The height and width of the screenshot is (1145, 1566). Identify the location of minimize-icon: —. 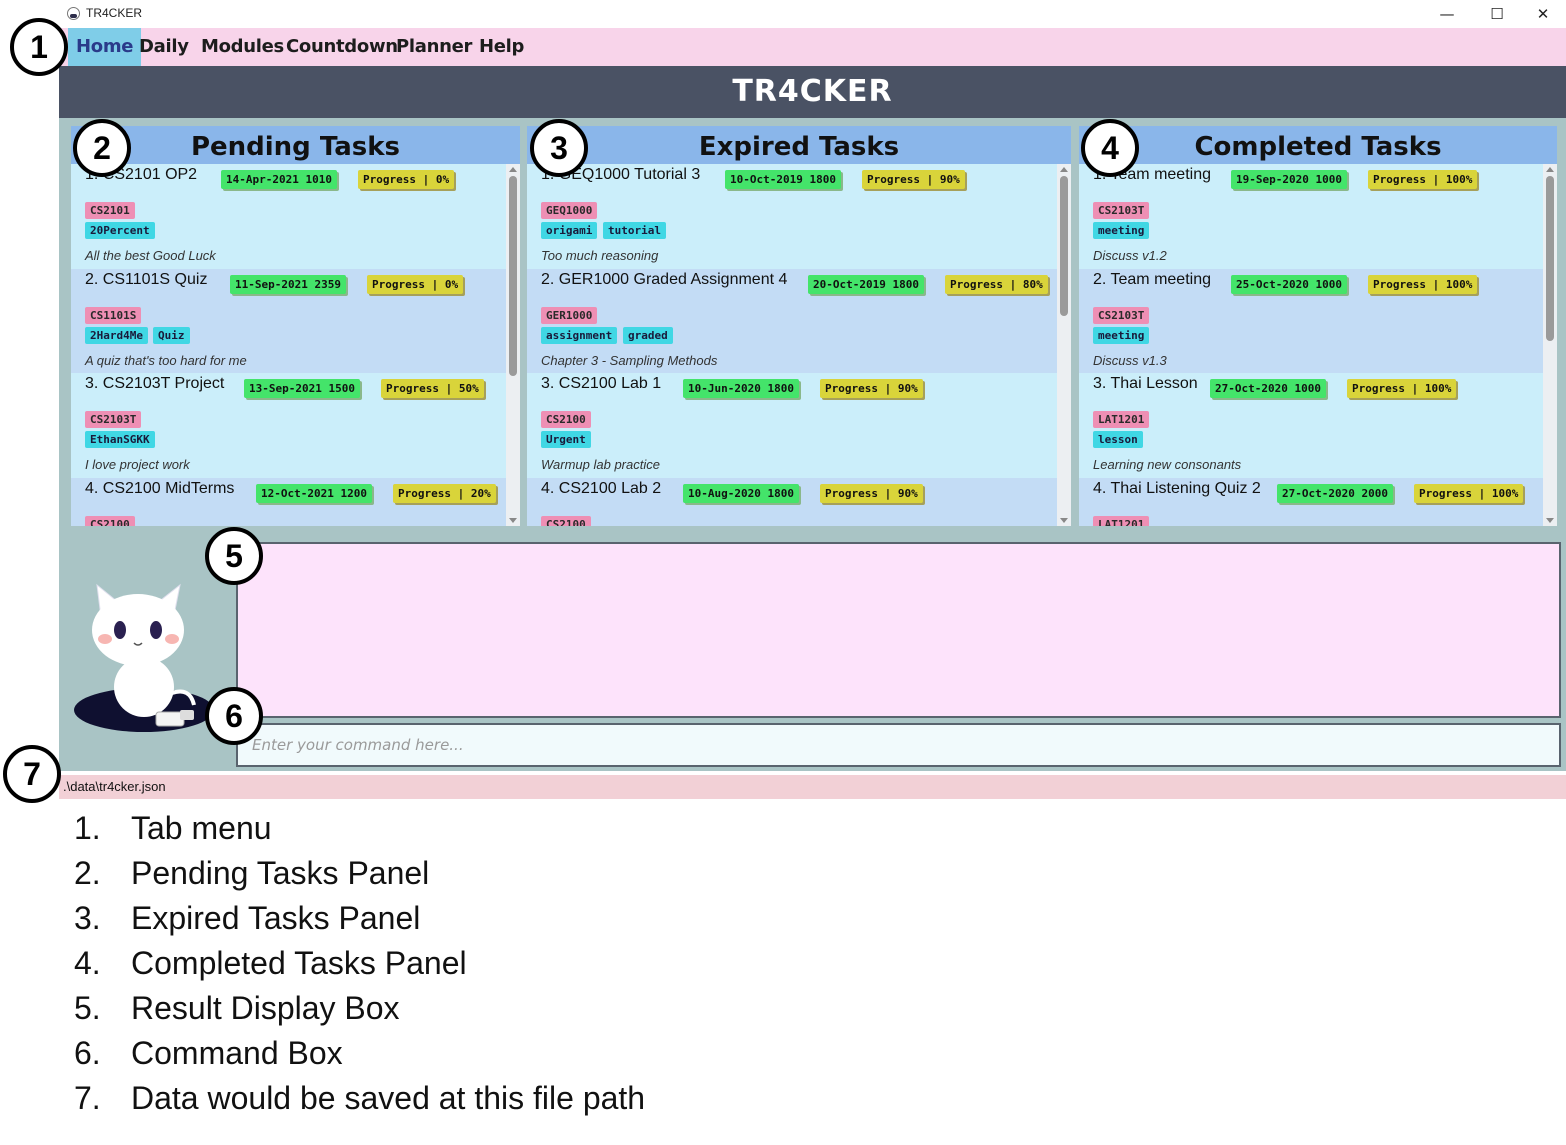
(1447, 14).